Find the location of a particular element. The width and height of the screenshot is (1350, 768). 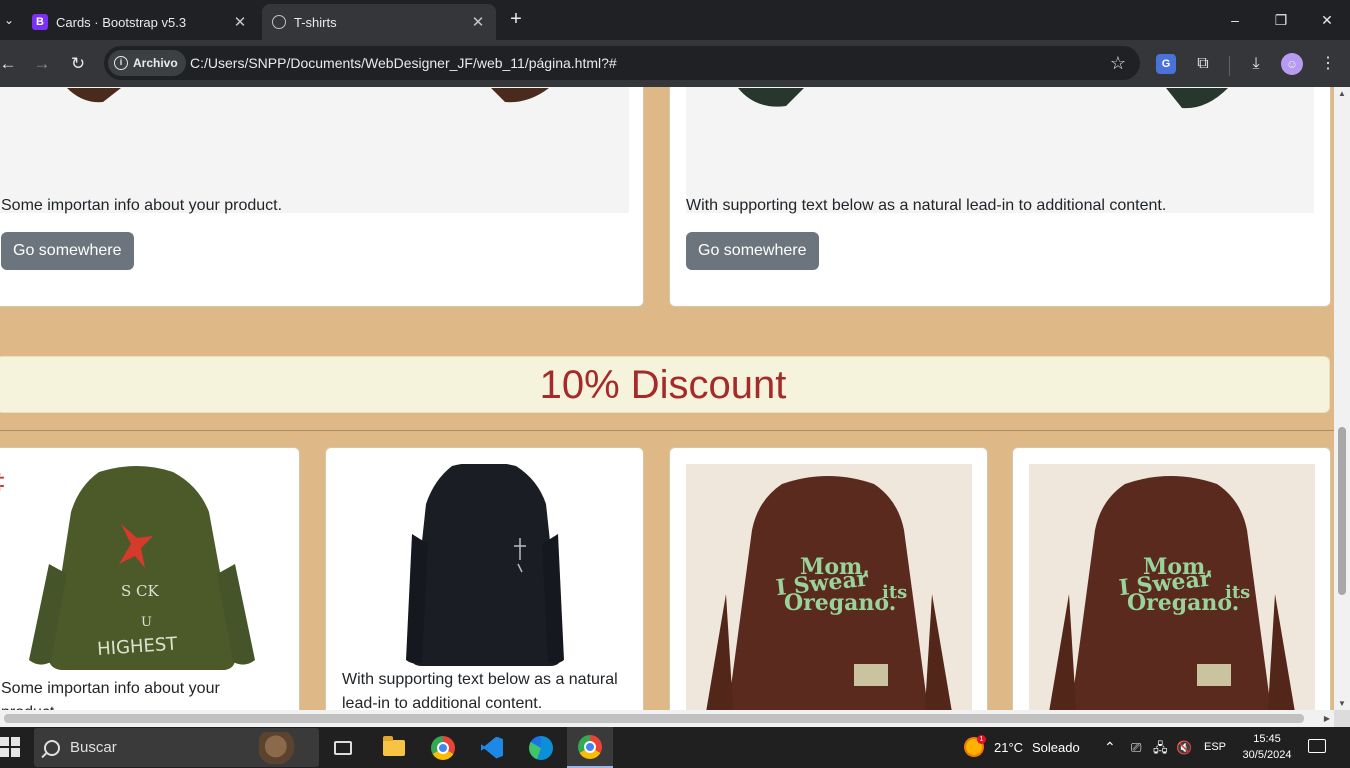

toolbar-divider is located at coordinates (1229, 66).